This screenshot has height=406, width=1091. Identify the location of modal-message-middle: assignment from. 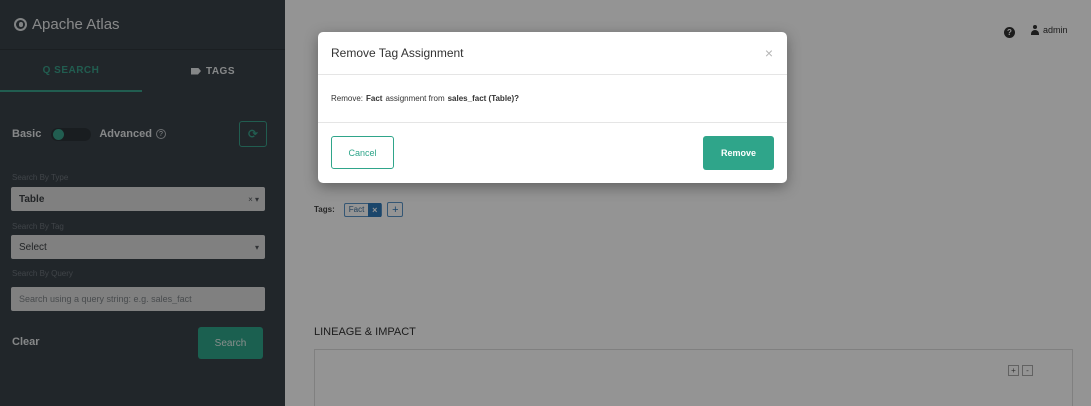
(415, 98).